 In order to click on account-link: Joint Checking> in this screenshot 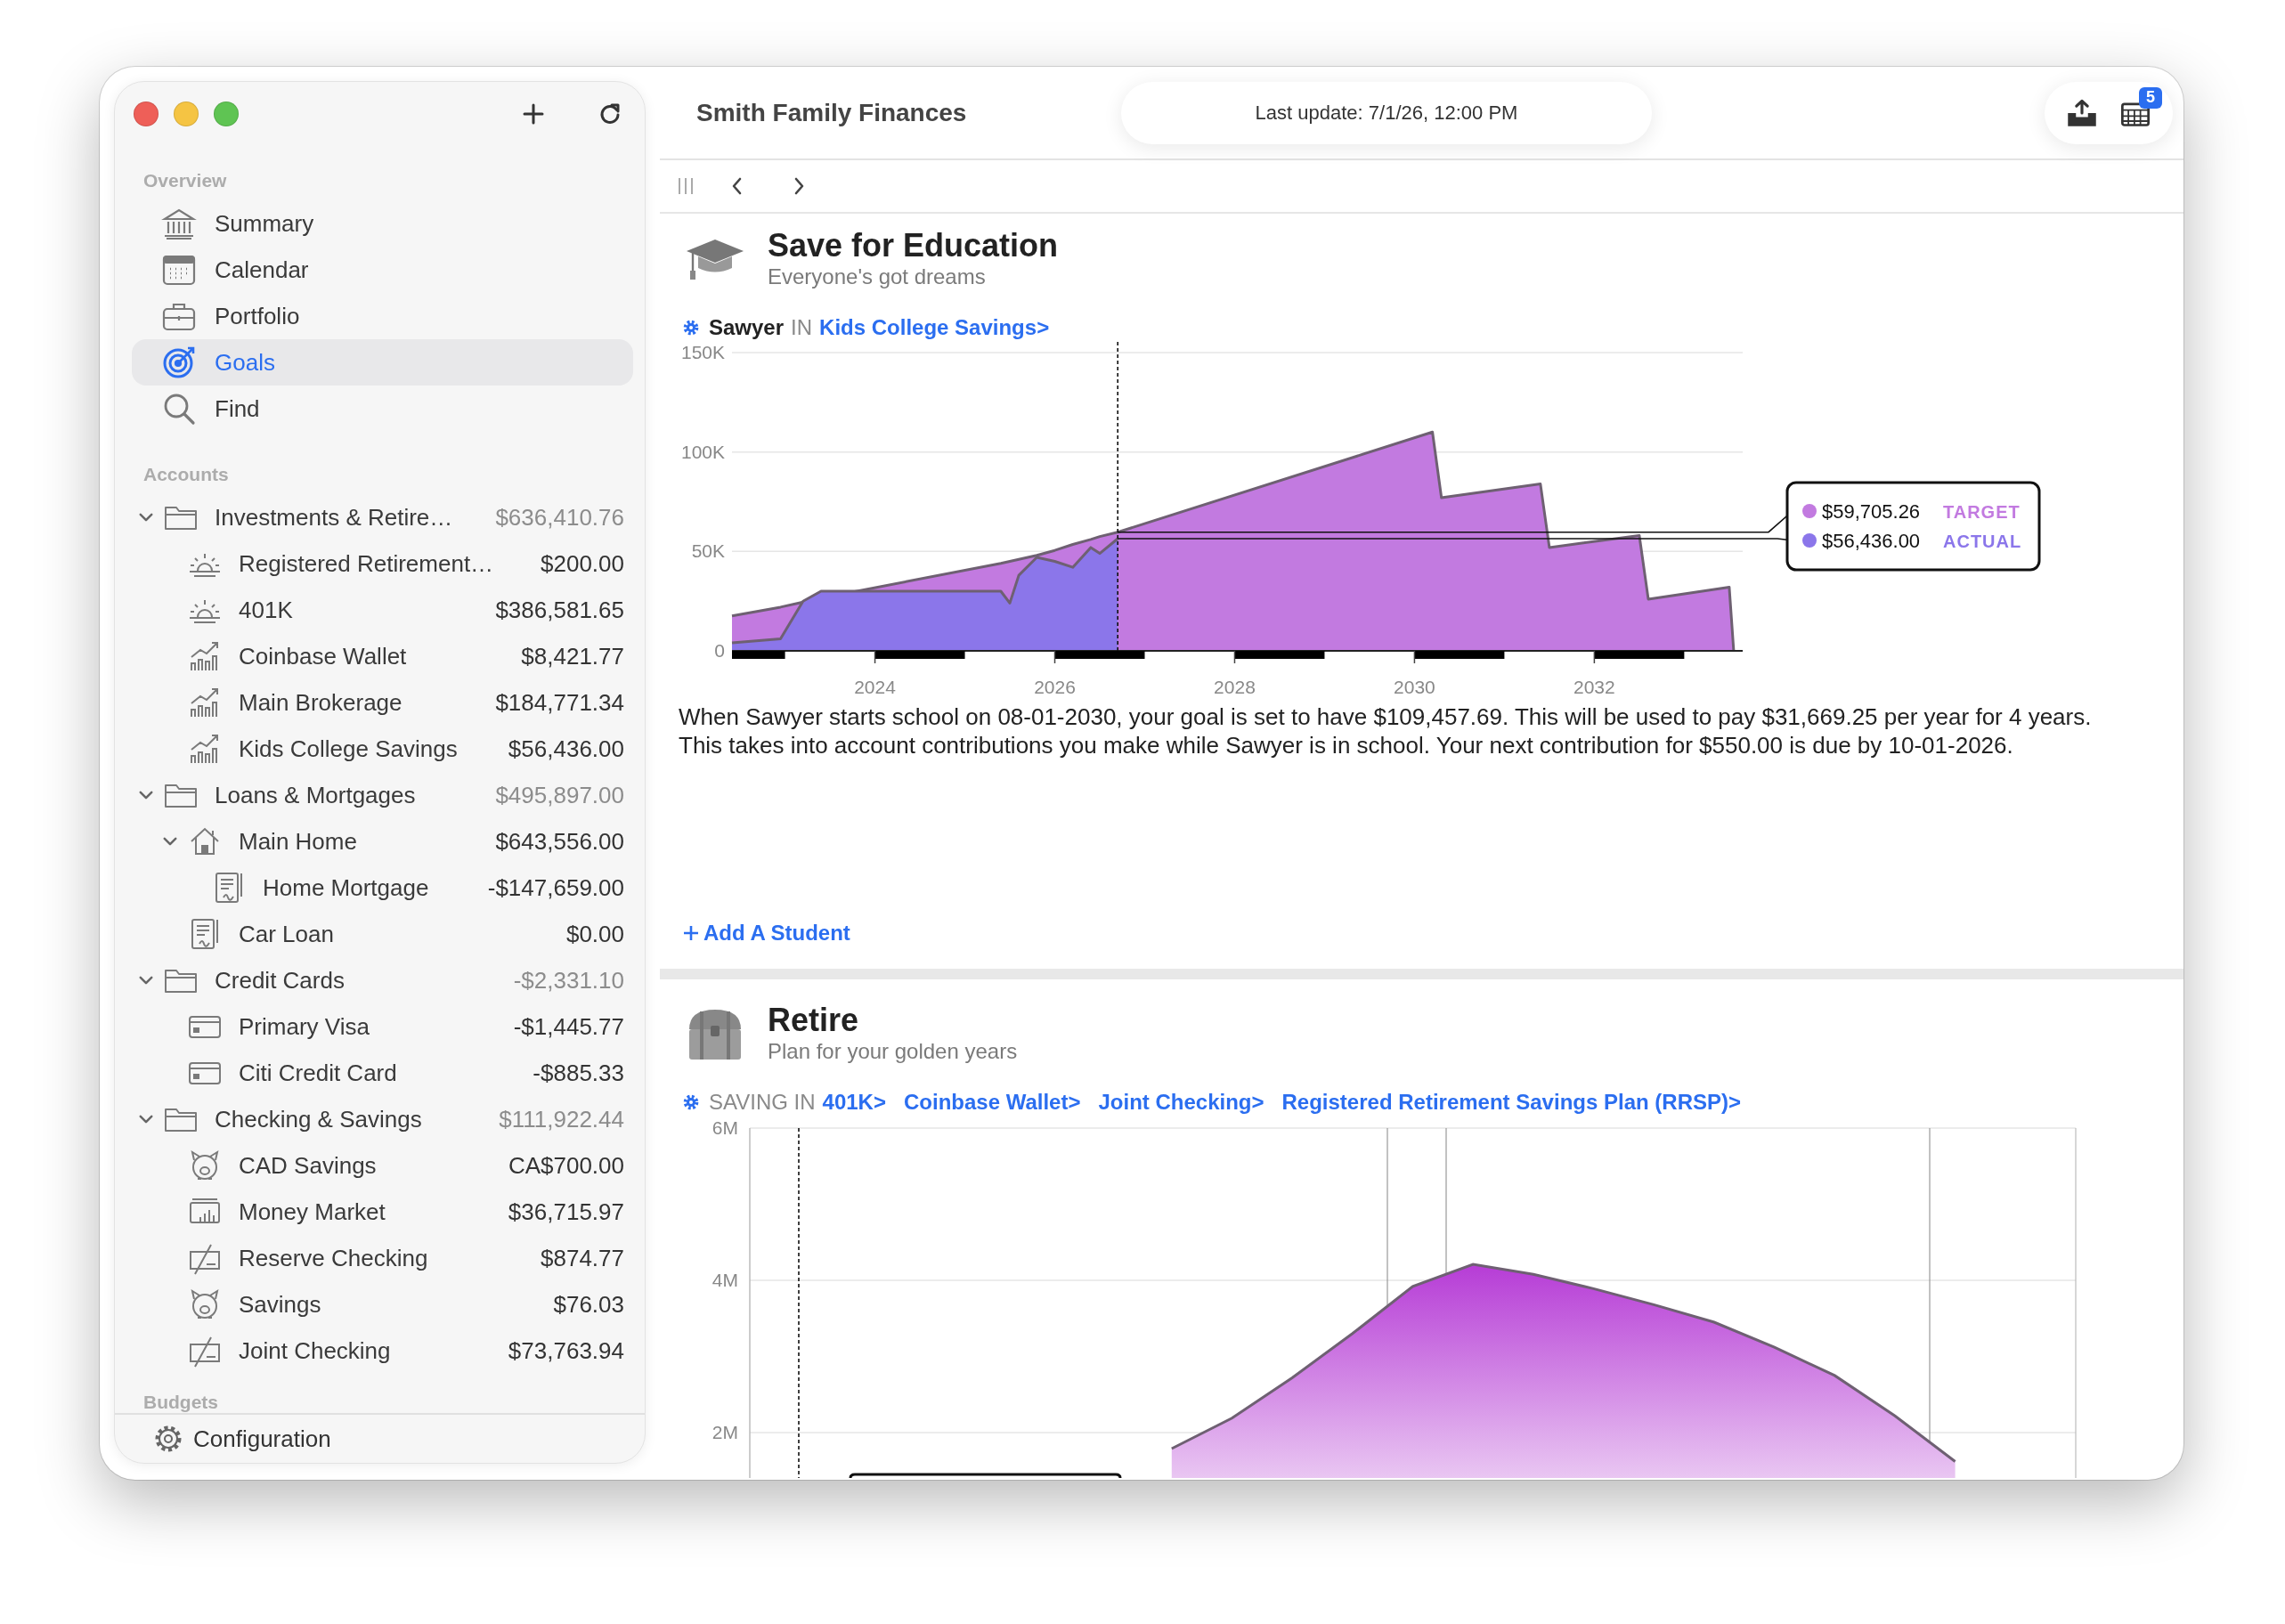, I will do `click(1181, 1102)`.